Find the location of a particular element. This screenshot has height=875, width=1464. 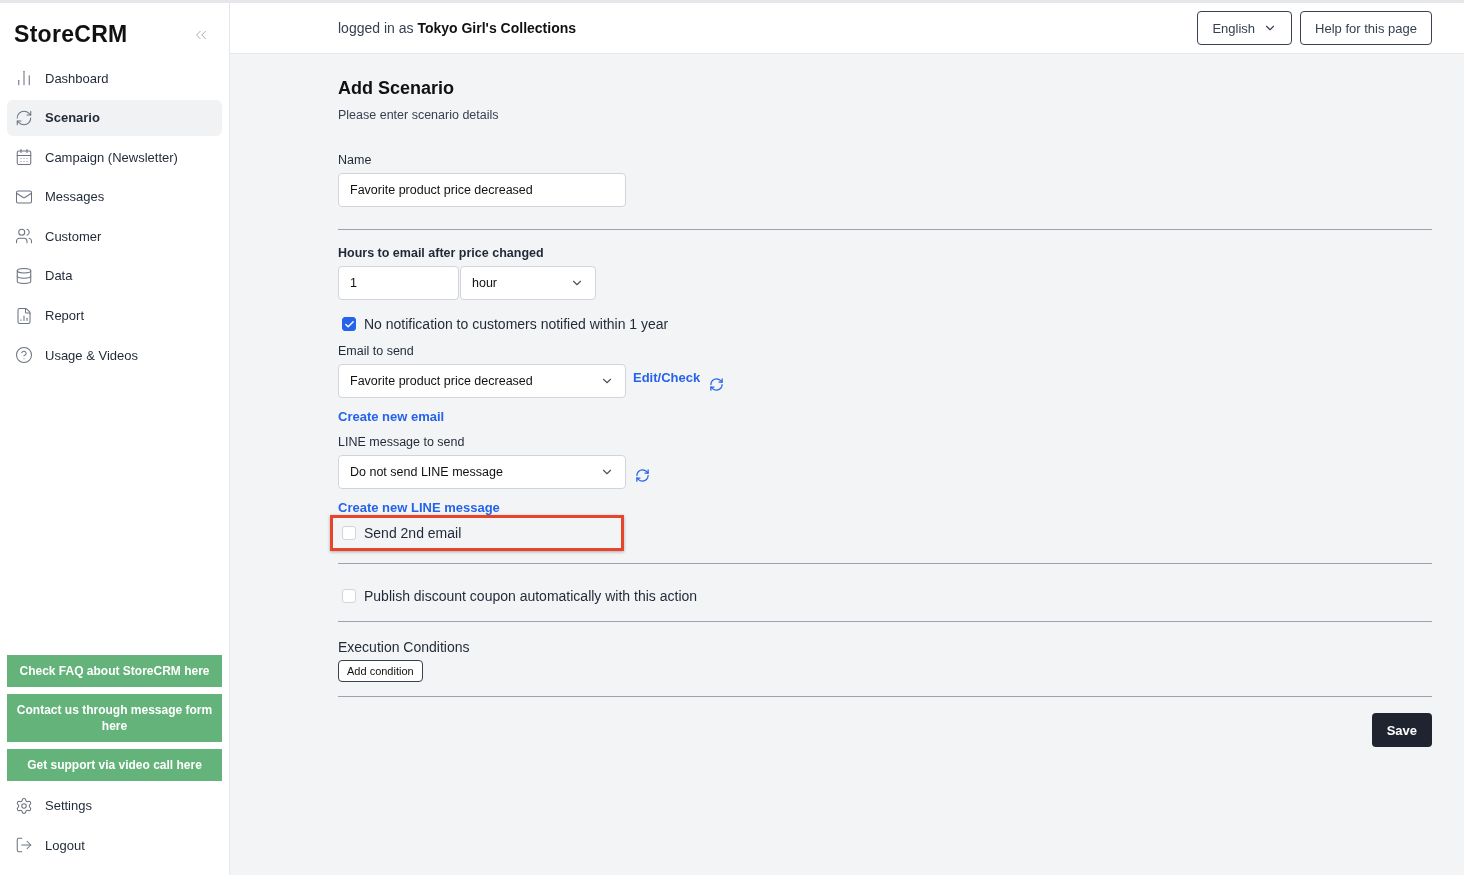

field-label: Hours to email after price changed is located at coordinates (441, 253).